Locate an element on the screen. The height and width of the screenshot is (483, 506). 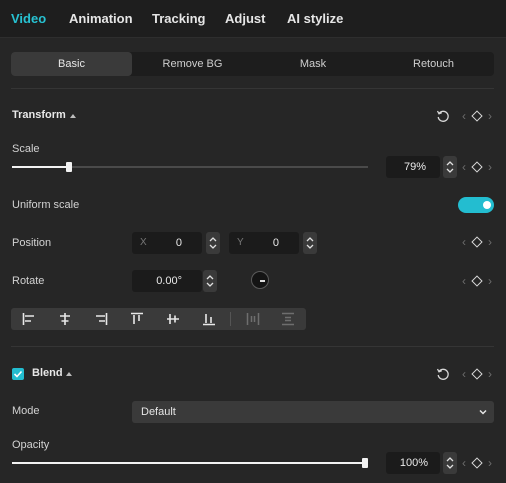
tab-adjust: Adjust is located at coordinates (245, 18).